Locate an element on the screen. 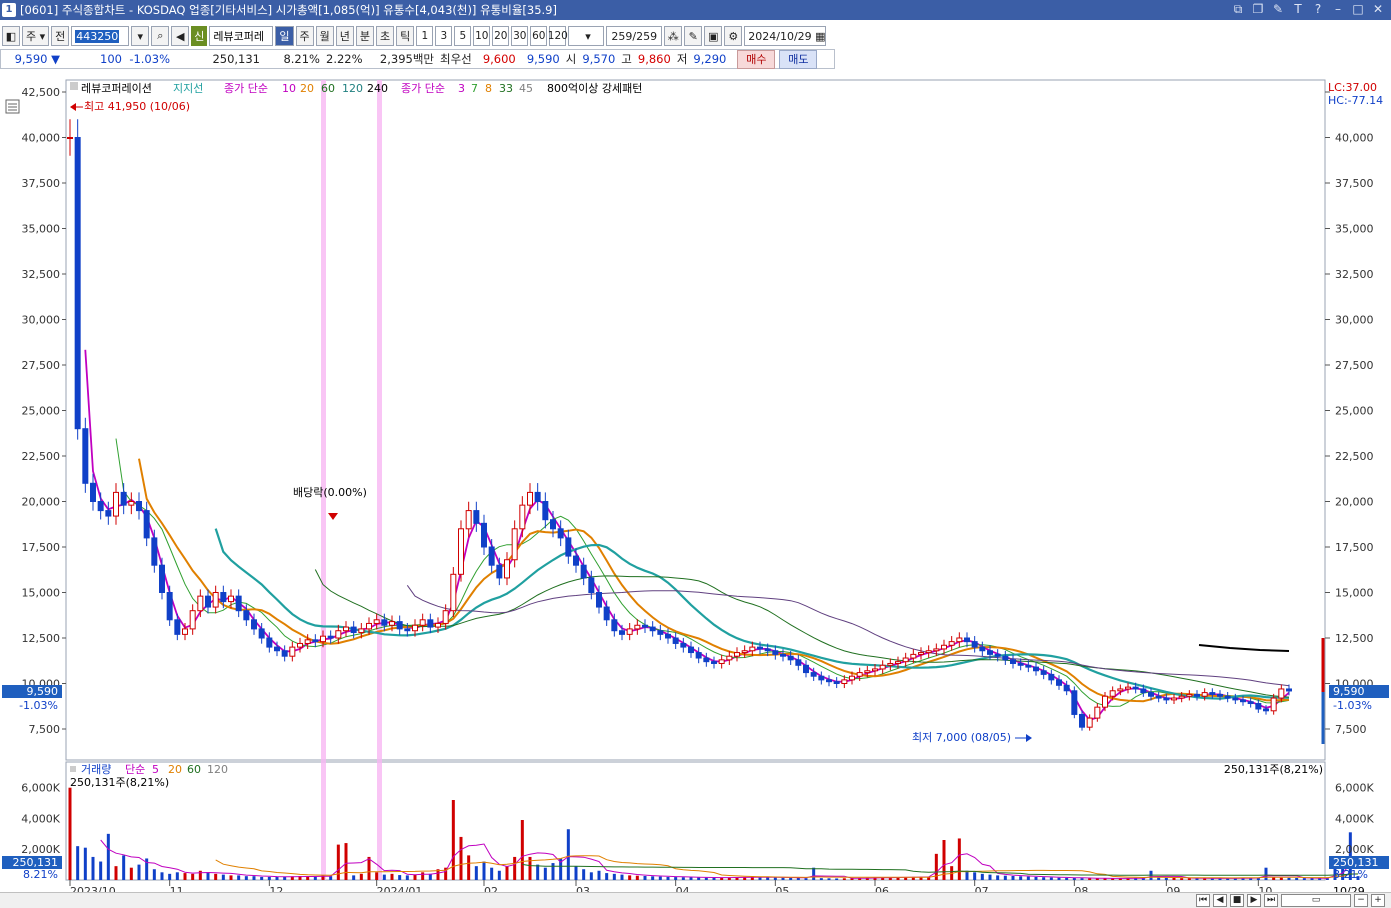  minute-30: 30 is located at coordinates (520, 36).